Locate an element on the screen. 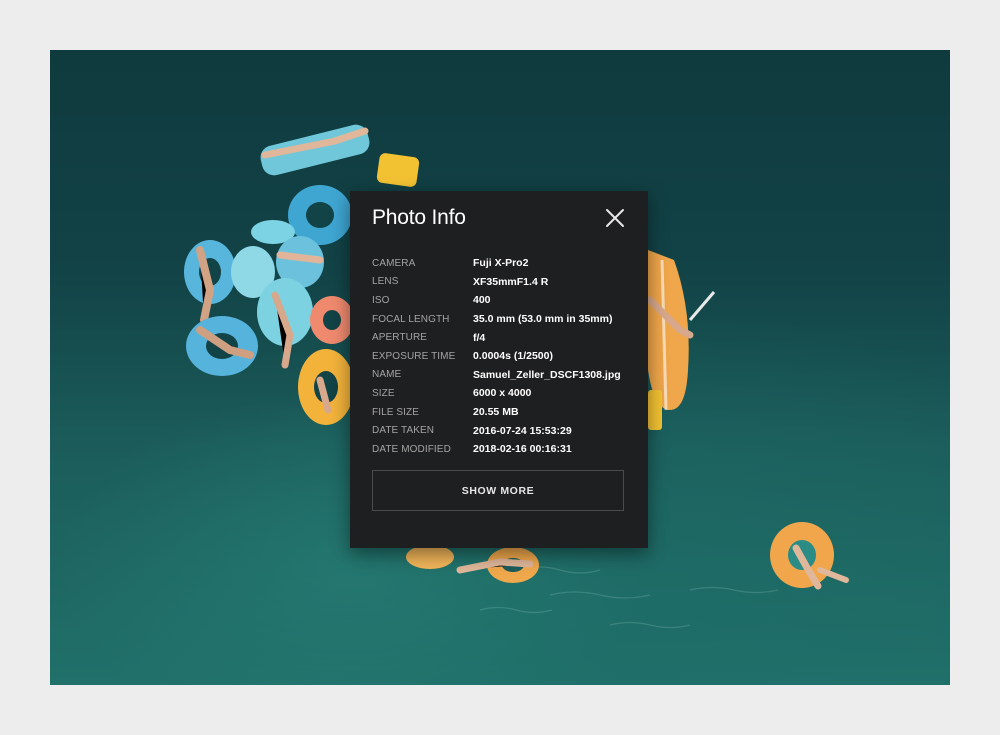  info-label: APERTURE is located at coordinates (400, 338).